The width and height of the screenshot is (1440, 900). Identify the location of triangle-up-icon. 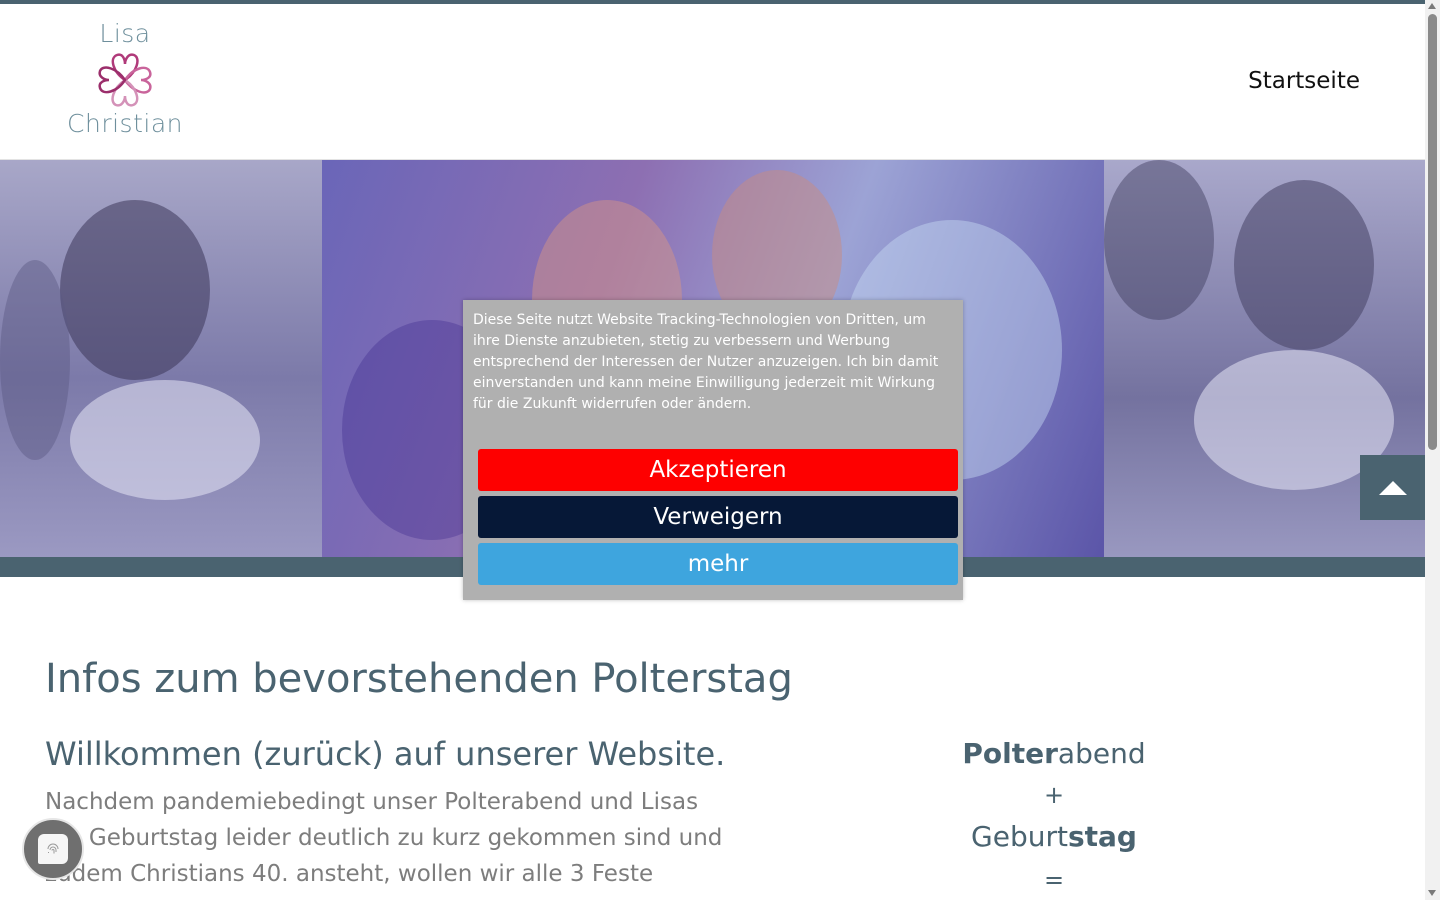
(1392, 487).